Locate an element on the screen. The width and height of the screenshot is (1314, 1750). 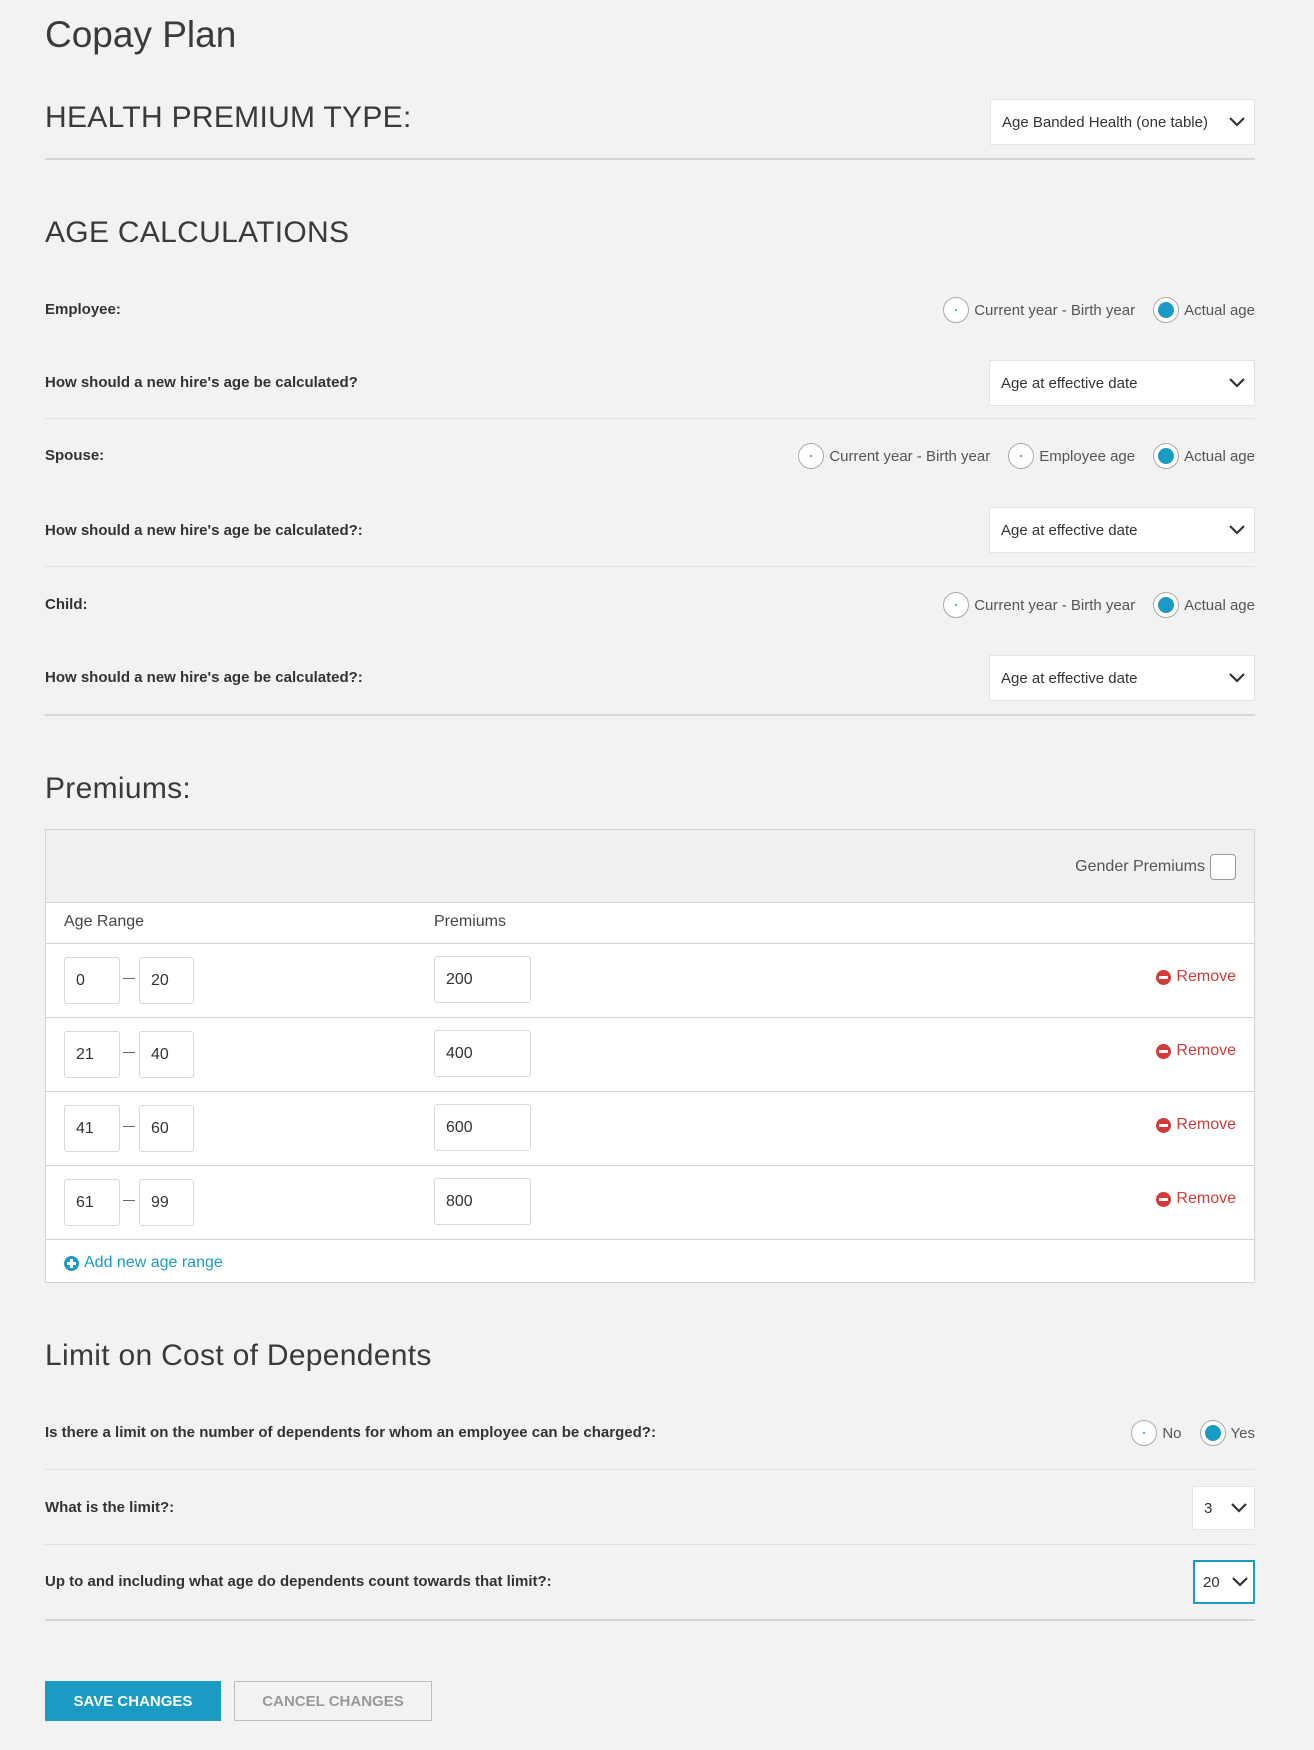
table-row: 41 60 600 Remove is located at coordinates (650, 1128).